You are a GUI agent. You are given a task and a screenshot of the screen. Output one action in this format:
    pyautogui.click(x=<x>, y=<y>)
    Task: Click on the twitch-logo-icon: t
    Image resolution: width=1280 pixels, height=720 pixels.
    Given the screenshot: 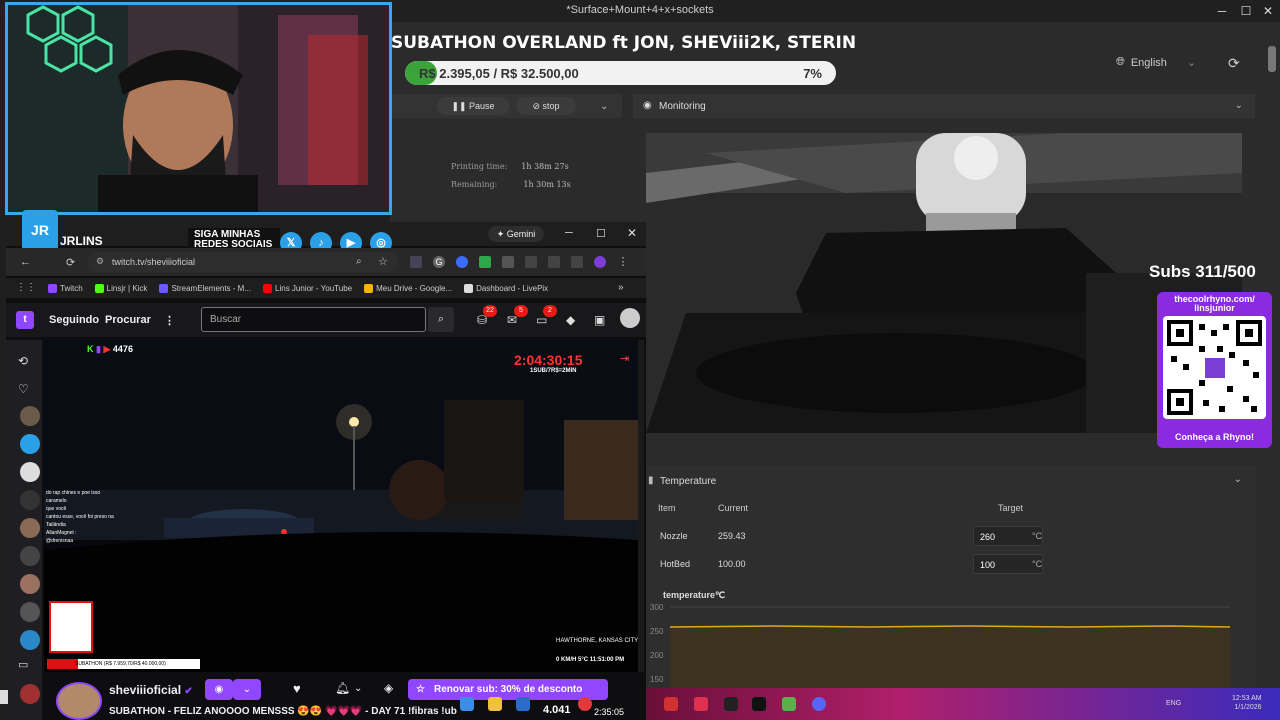 What is the action you would take?
    pyautogui.click(x=25, y=320)
    